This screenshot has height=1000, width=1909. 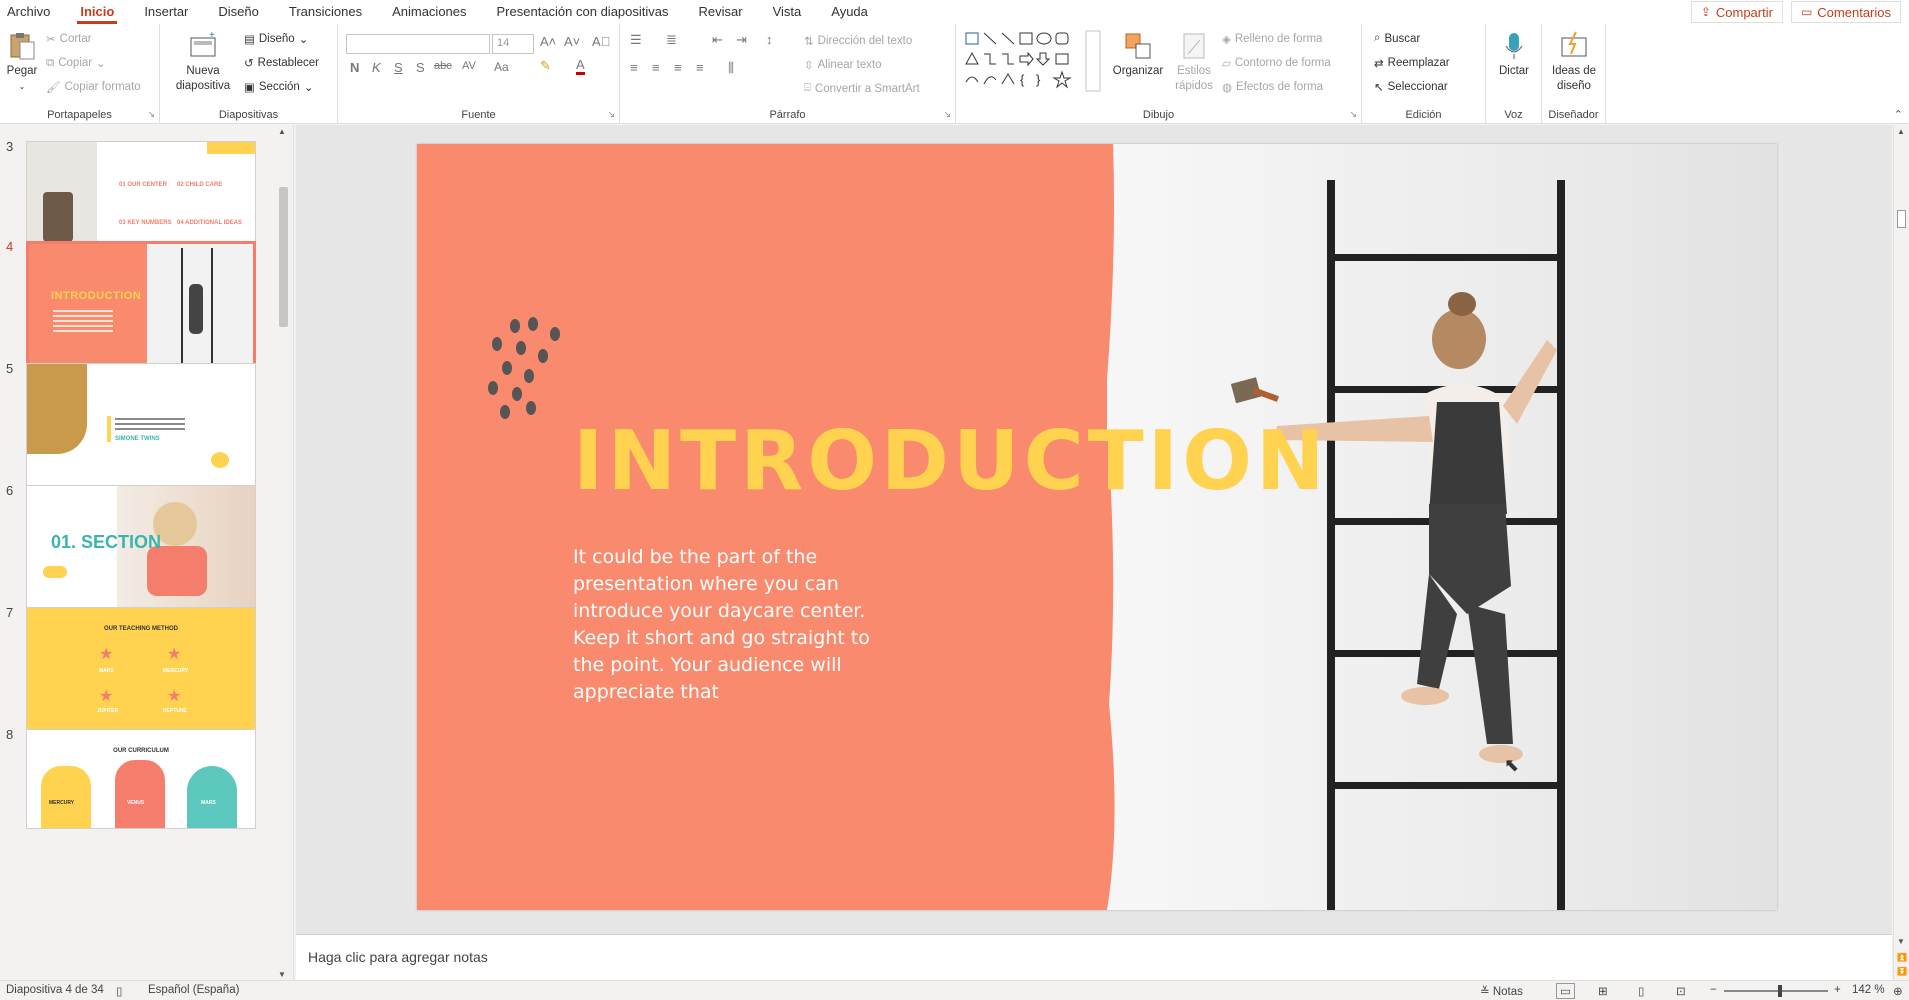 I want to click on highlight-icon: ✎, so click(x=545, y=66).